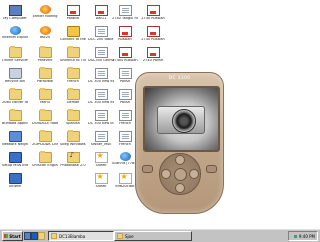 This screenshot has height=242, width=320. Describe the element at coordinates (15, 37) in the screenshot. I see `desktop-icon-label: Internet Explorer` at that location.